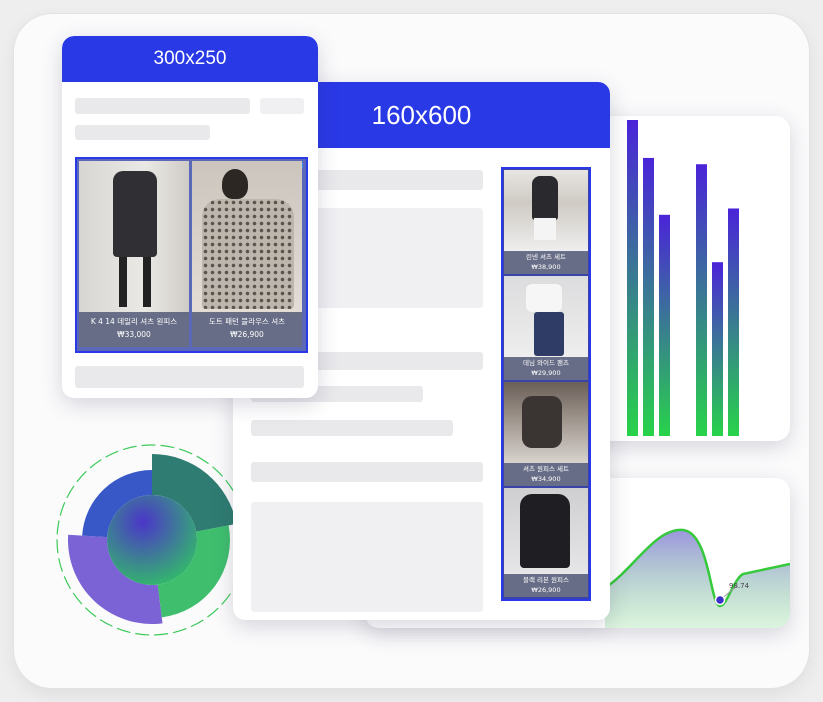 The image size is (823, 702). I want to click on product-caption: 린넨 셔츠 세트 ₩38,900, so click(546, 262).